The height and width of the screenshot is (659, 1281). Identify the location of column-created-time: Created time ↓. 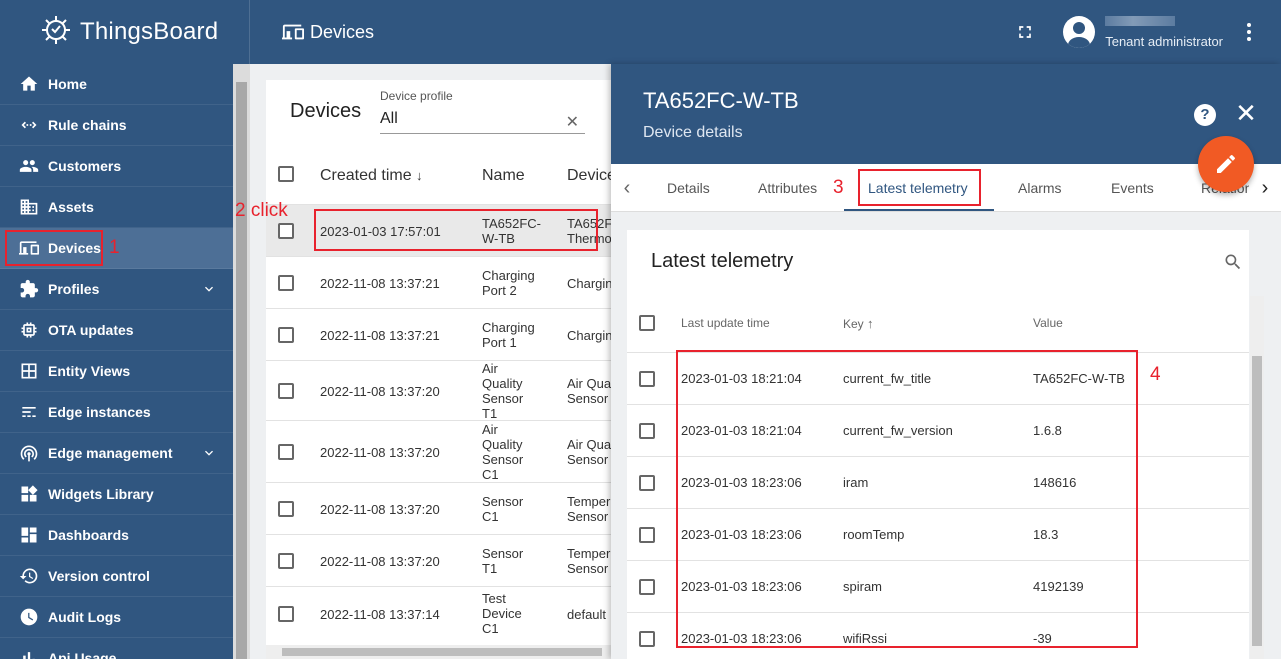
(371, 176).